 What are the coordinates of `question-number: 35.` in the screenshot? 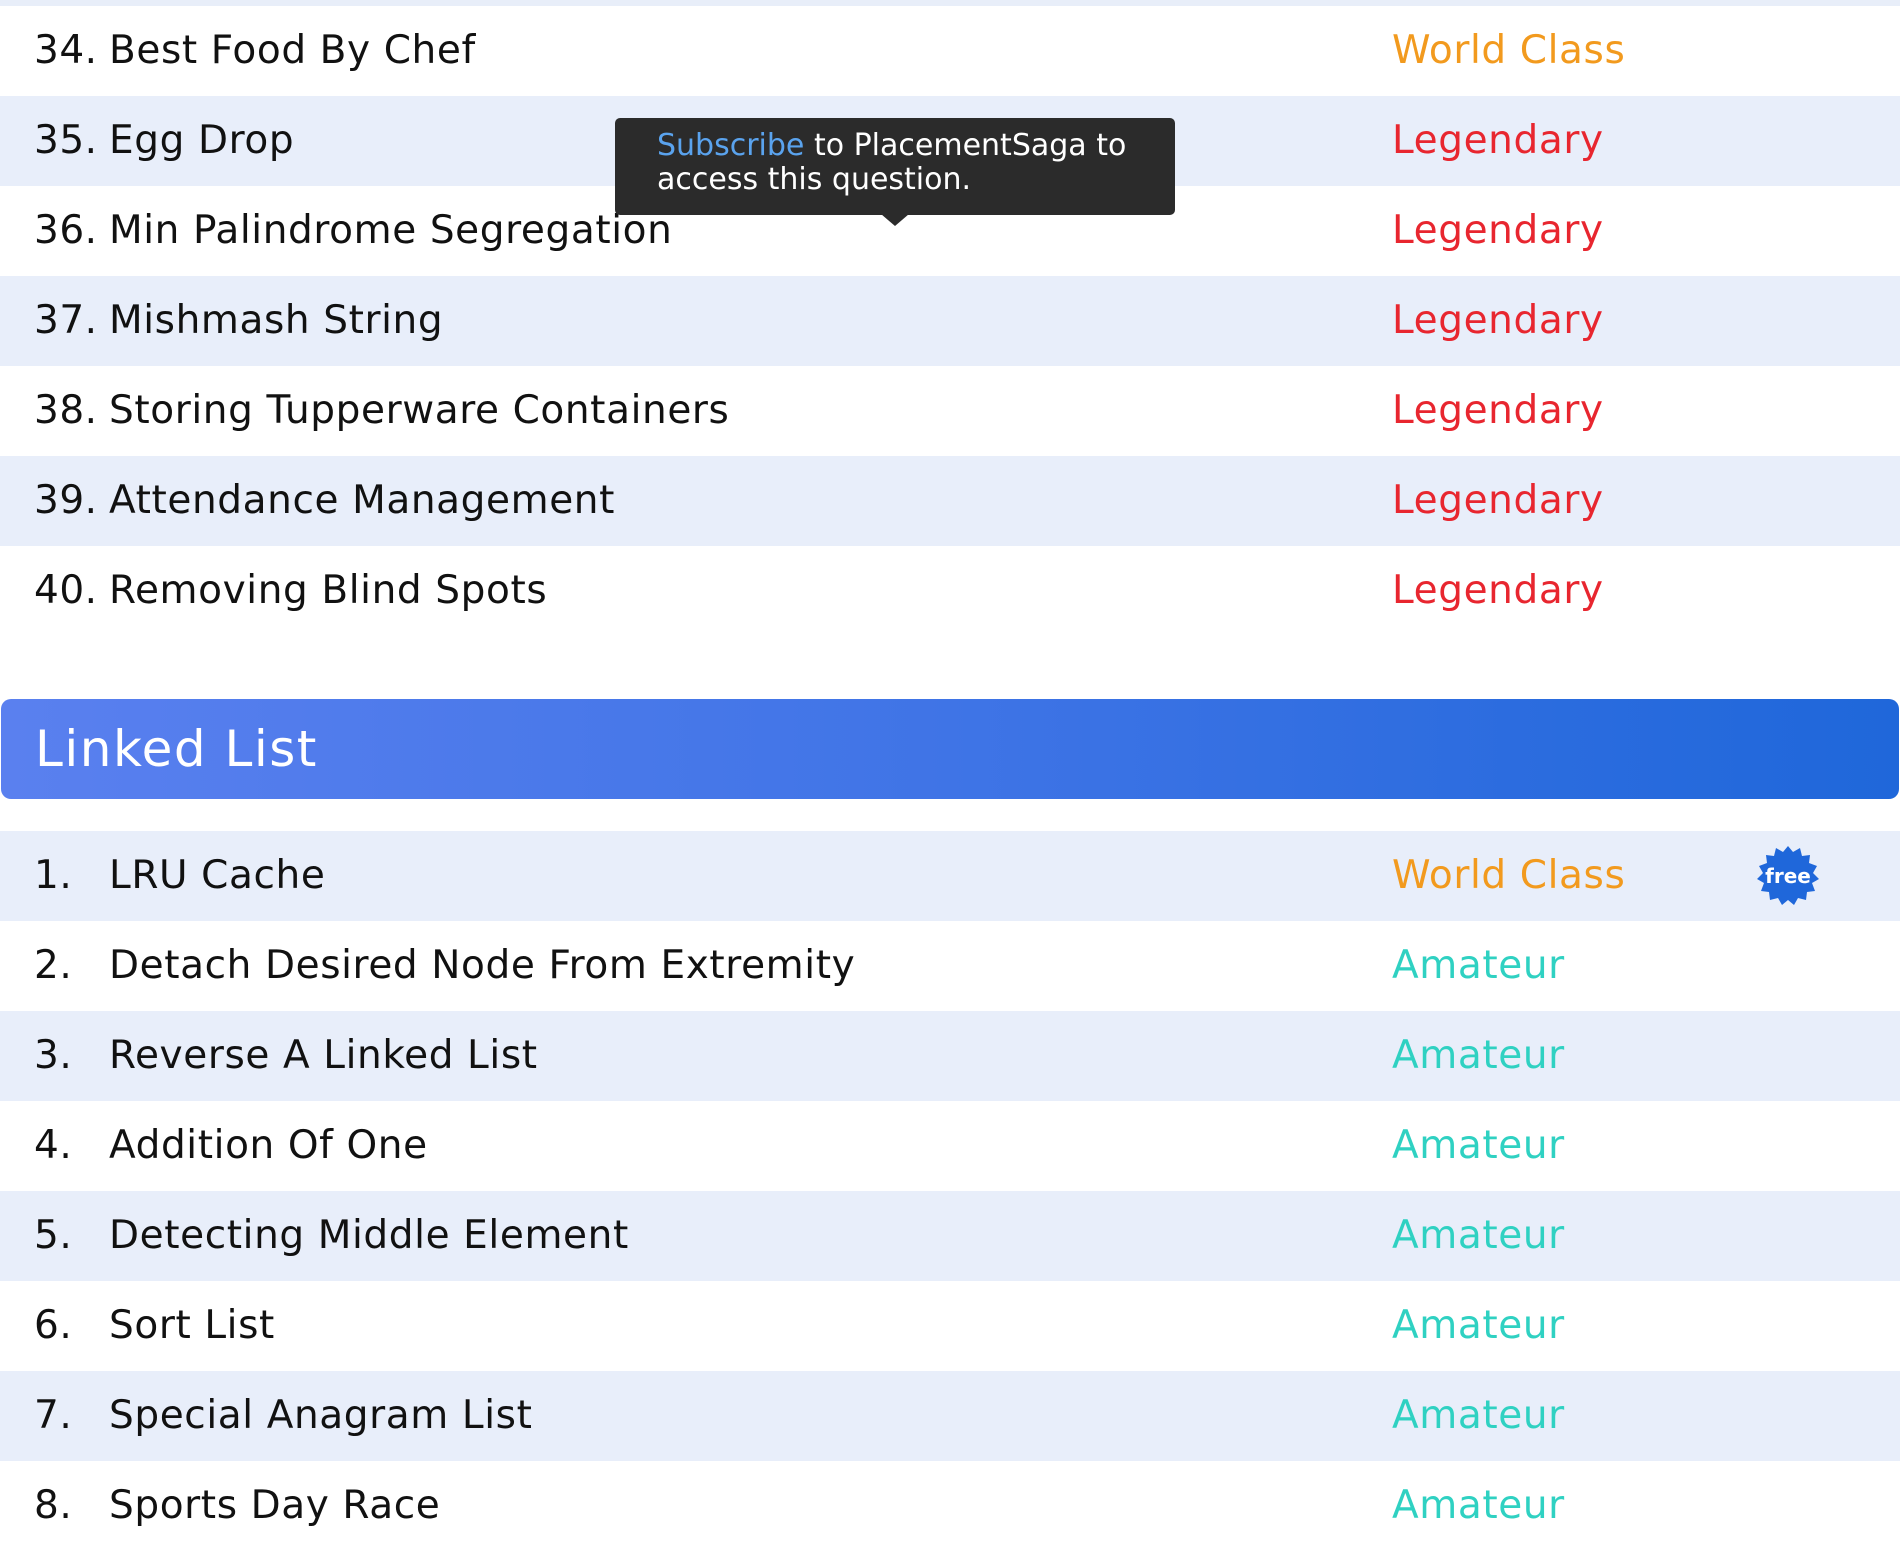 It's located at (66, 140).